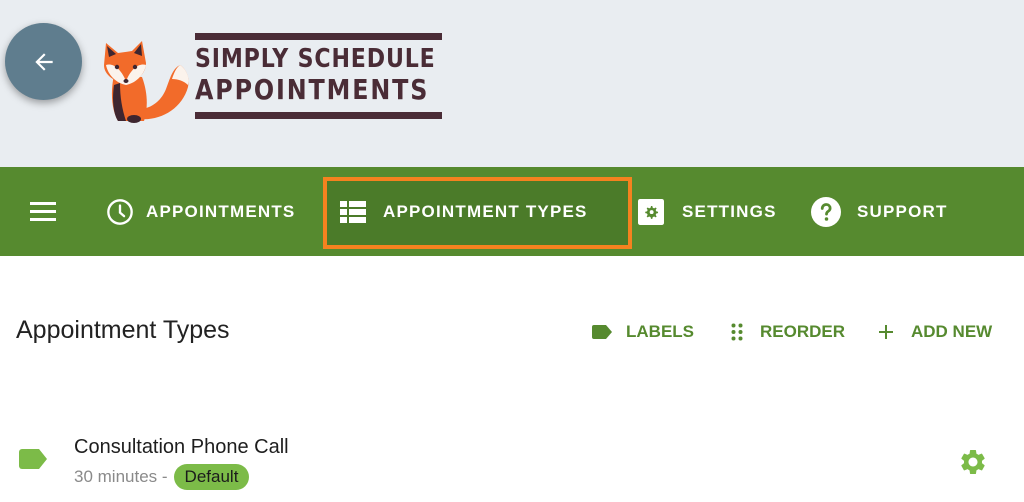  I want to click on nav-item-appointment-types: APPOINTMENT TYPES, so click(464, 211).